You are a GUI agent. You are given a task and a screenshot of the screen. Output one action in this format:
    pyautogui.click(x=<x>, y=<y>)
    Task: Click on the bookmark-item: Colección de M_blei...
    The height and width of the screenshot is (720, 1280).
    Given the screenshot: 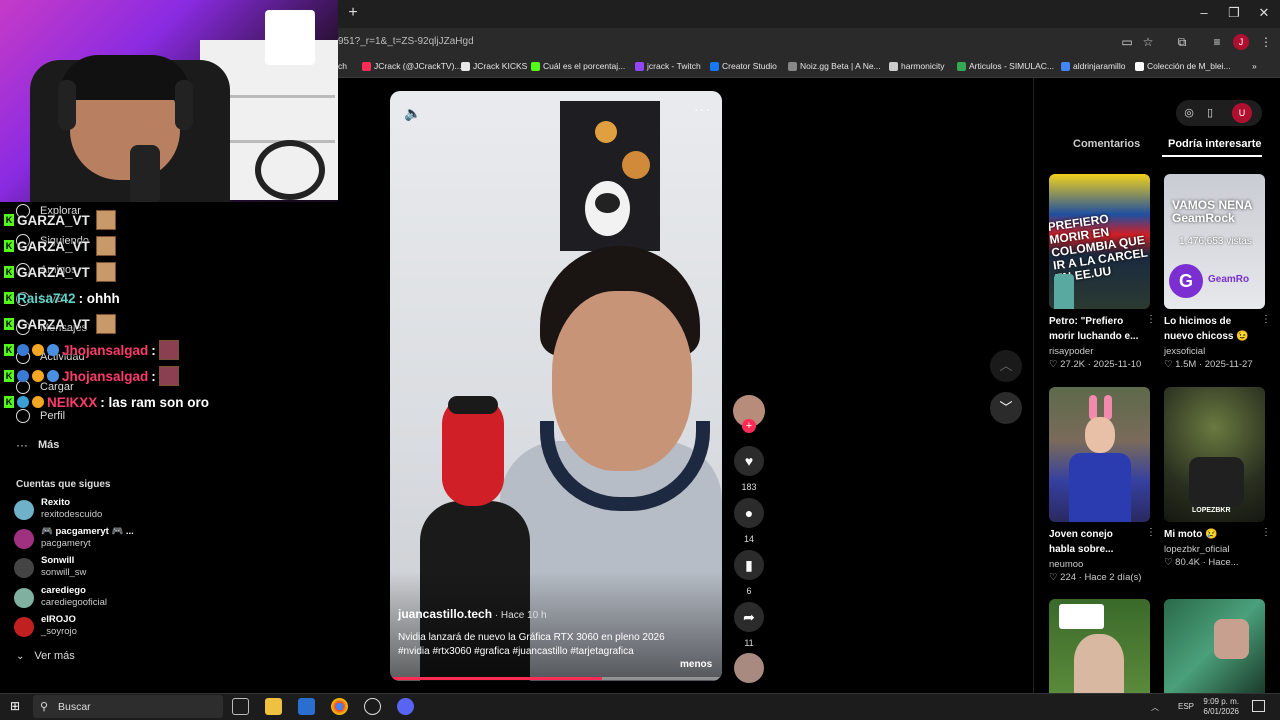 What is the action you would take?
    pyautogui.click(x=1183, y=66)
    